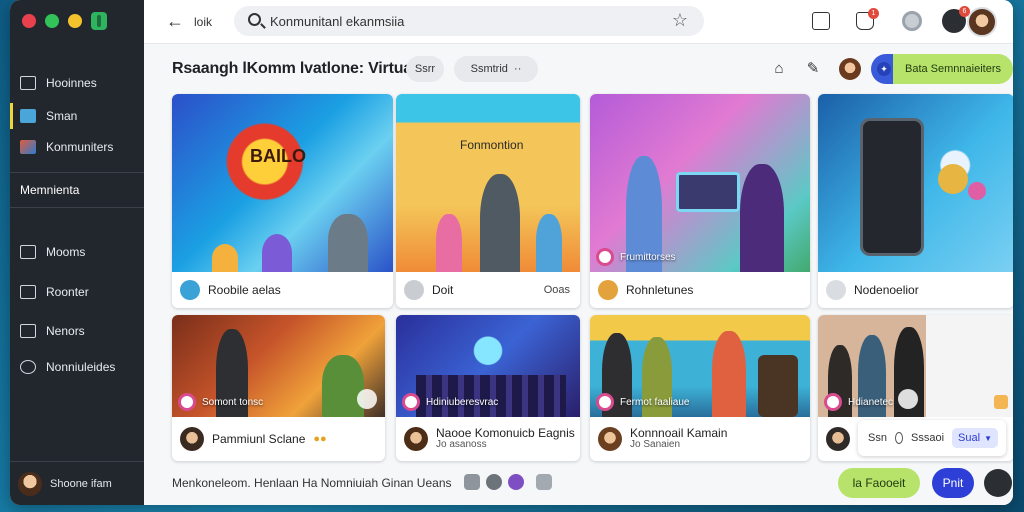 The height and width of the screenshot is (512, 1024). Describe the element at coordinates (998, 483) in the screenshot. I see `user-menu-avatar` at that location.